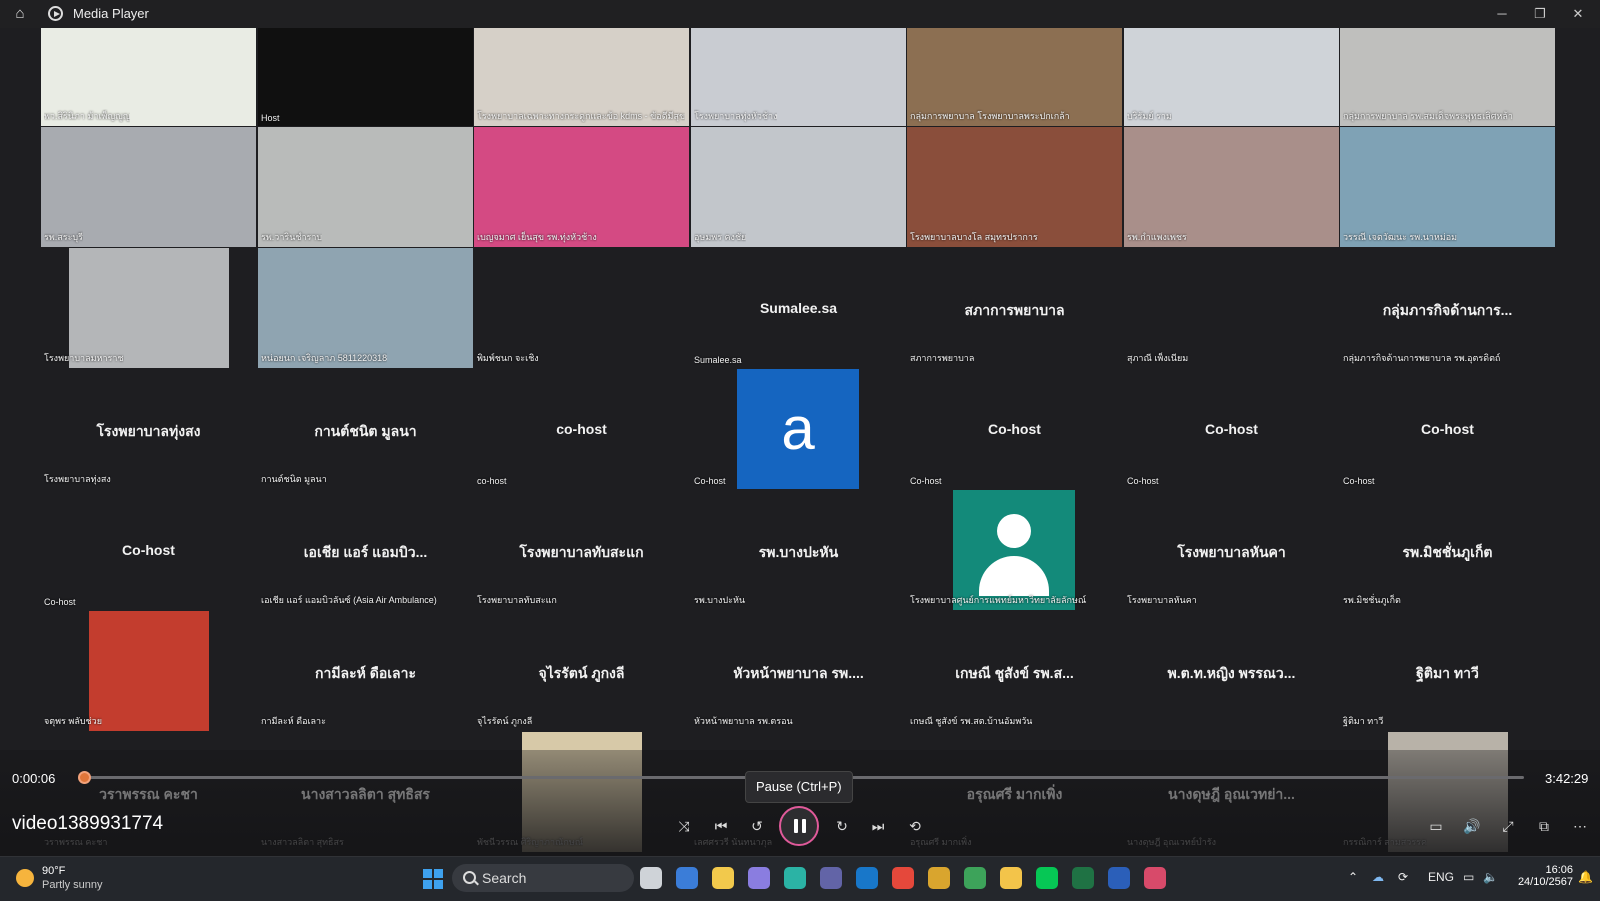 Image resolution: width=1600 pixels, height=901 pixels. Describe the element at coordinates (1353, 877) in the screenshot. I see `chevron-up-icon: ⌃` at that location.